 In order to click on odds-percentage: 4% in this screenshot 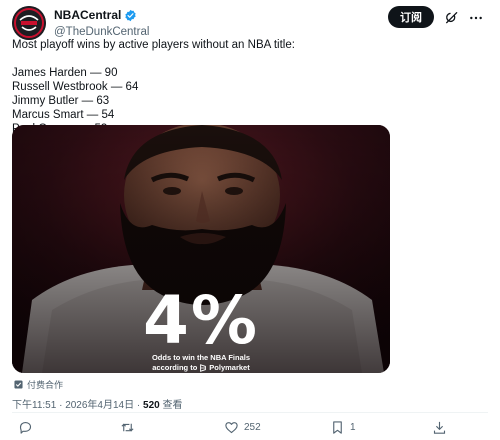, I will do `click(201, 320)`.